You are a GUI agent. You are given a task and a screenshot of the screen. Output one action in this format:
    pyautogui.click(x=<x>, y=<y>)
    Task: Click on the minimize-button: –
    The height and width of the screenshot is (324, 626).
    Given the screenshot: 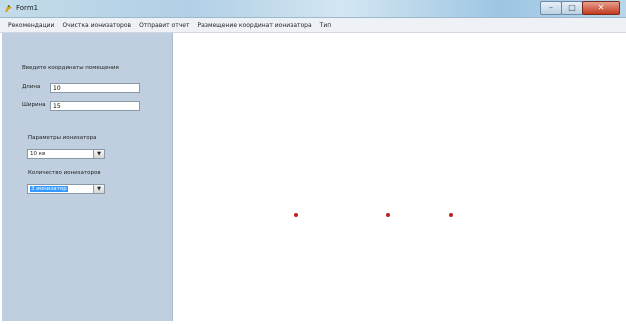 What is the action you would take?
    pyautogui.click(x=551, y=8)
    